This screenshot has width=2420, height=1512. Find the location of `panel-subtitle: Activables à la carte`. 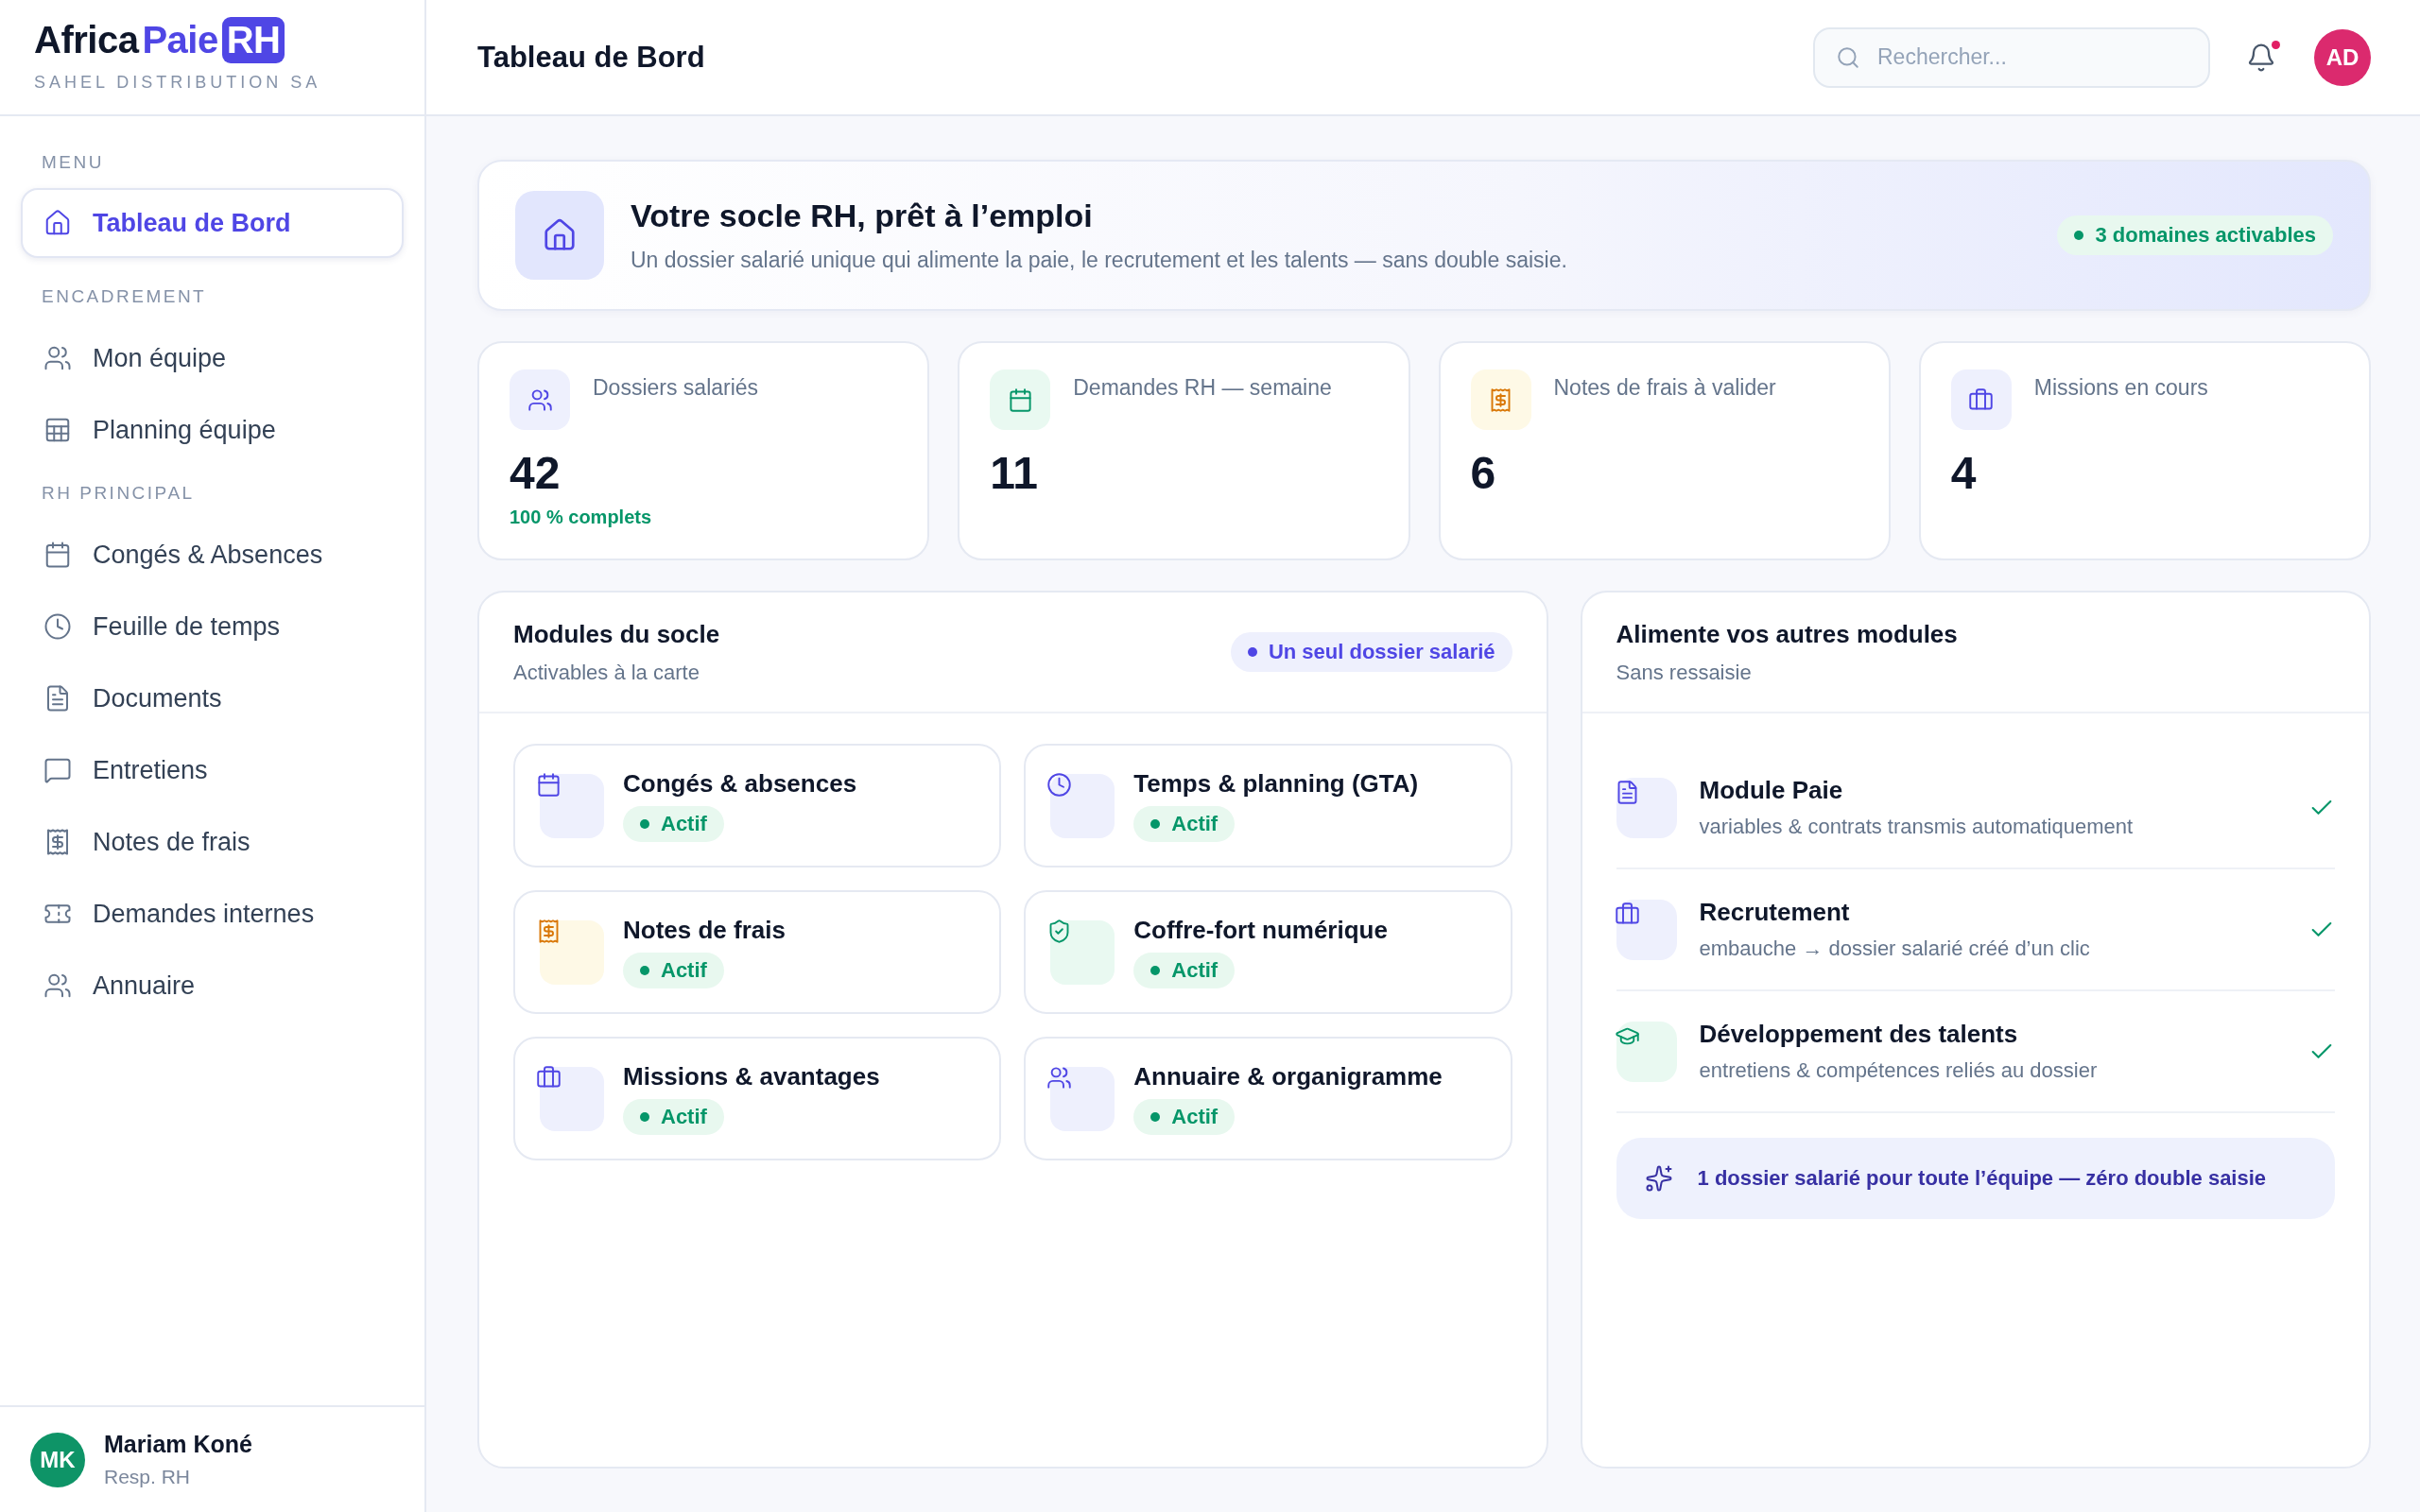

panel-subtitle: Activables à la carte is located at coordinates (607, 672).